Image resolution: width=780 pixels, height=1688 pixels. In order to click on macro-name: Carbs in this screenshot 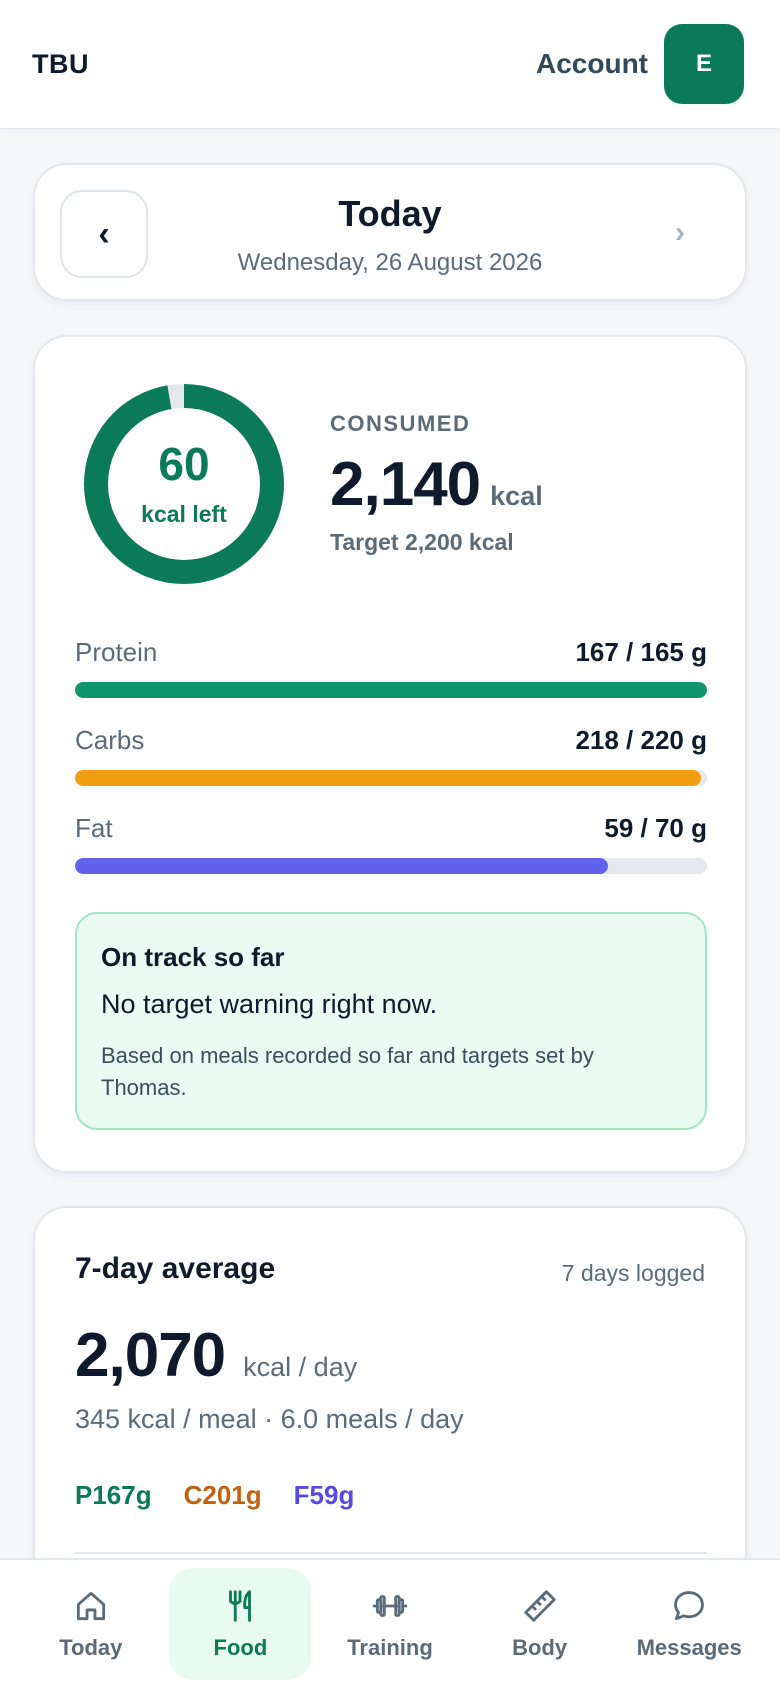, I will do `click(110, 740)`.